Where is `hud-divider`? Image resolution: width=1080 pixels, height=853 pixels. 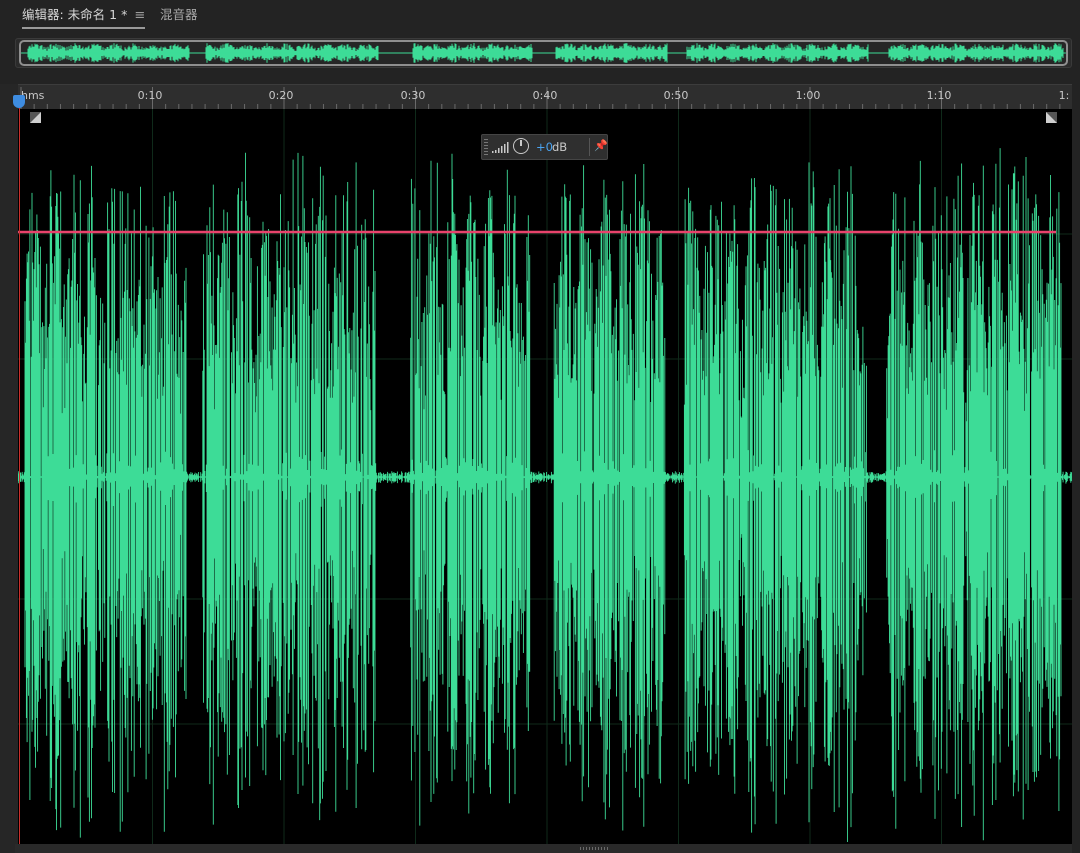
hud-divider is located at coordinates (589, 147).